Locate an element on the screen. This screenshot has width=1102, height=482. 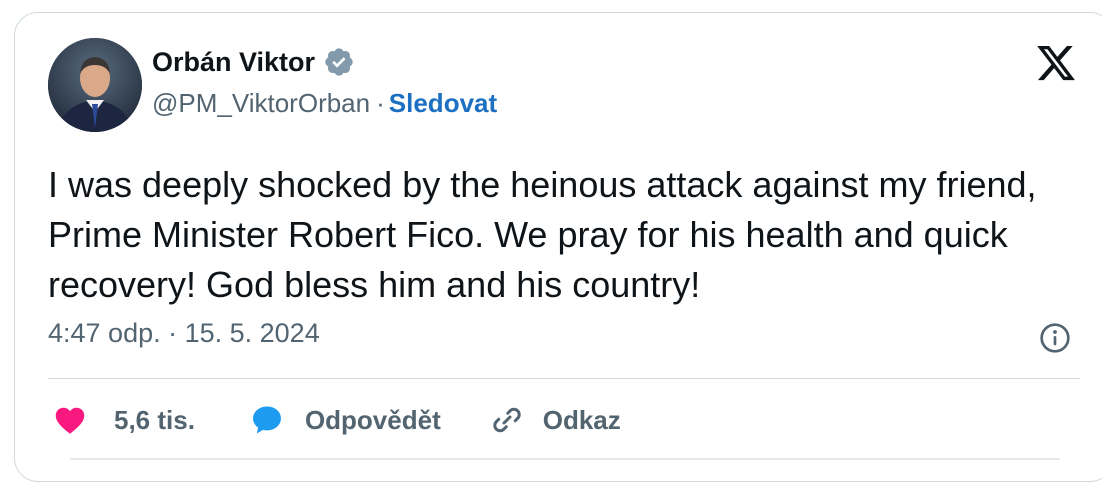
author-handle: @PM_ViktorOrban is located at coordinates (261, 103).